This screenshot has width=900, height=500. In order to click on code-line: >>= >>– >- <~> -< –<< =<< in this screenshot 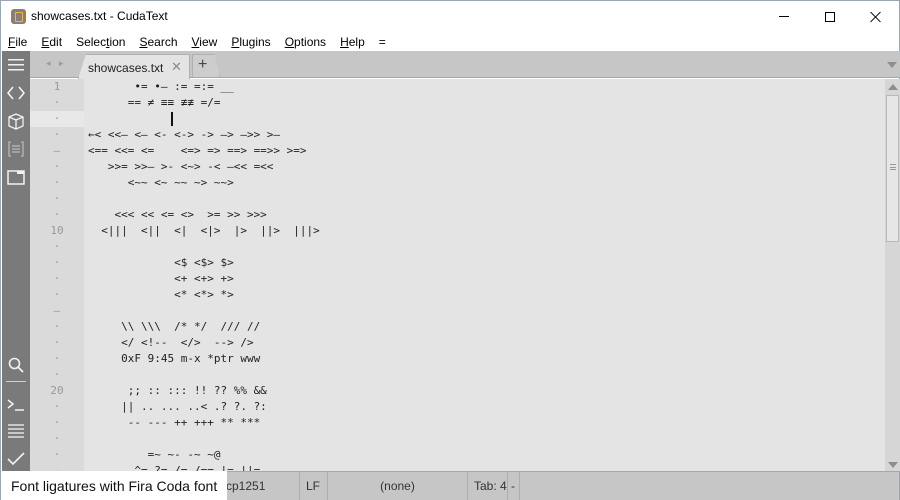, I will do `click(181, 167)`.